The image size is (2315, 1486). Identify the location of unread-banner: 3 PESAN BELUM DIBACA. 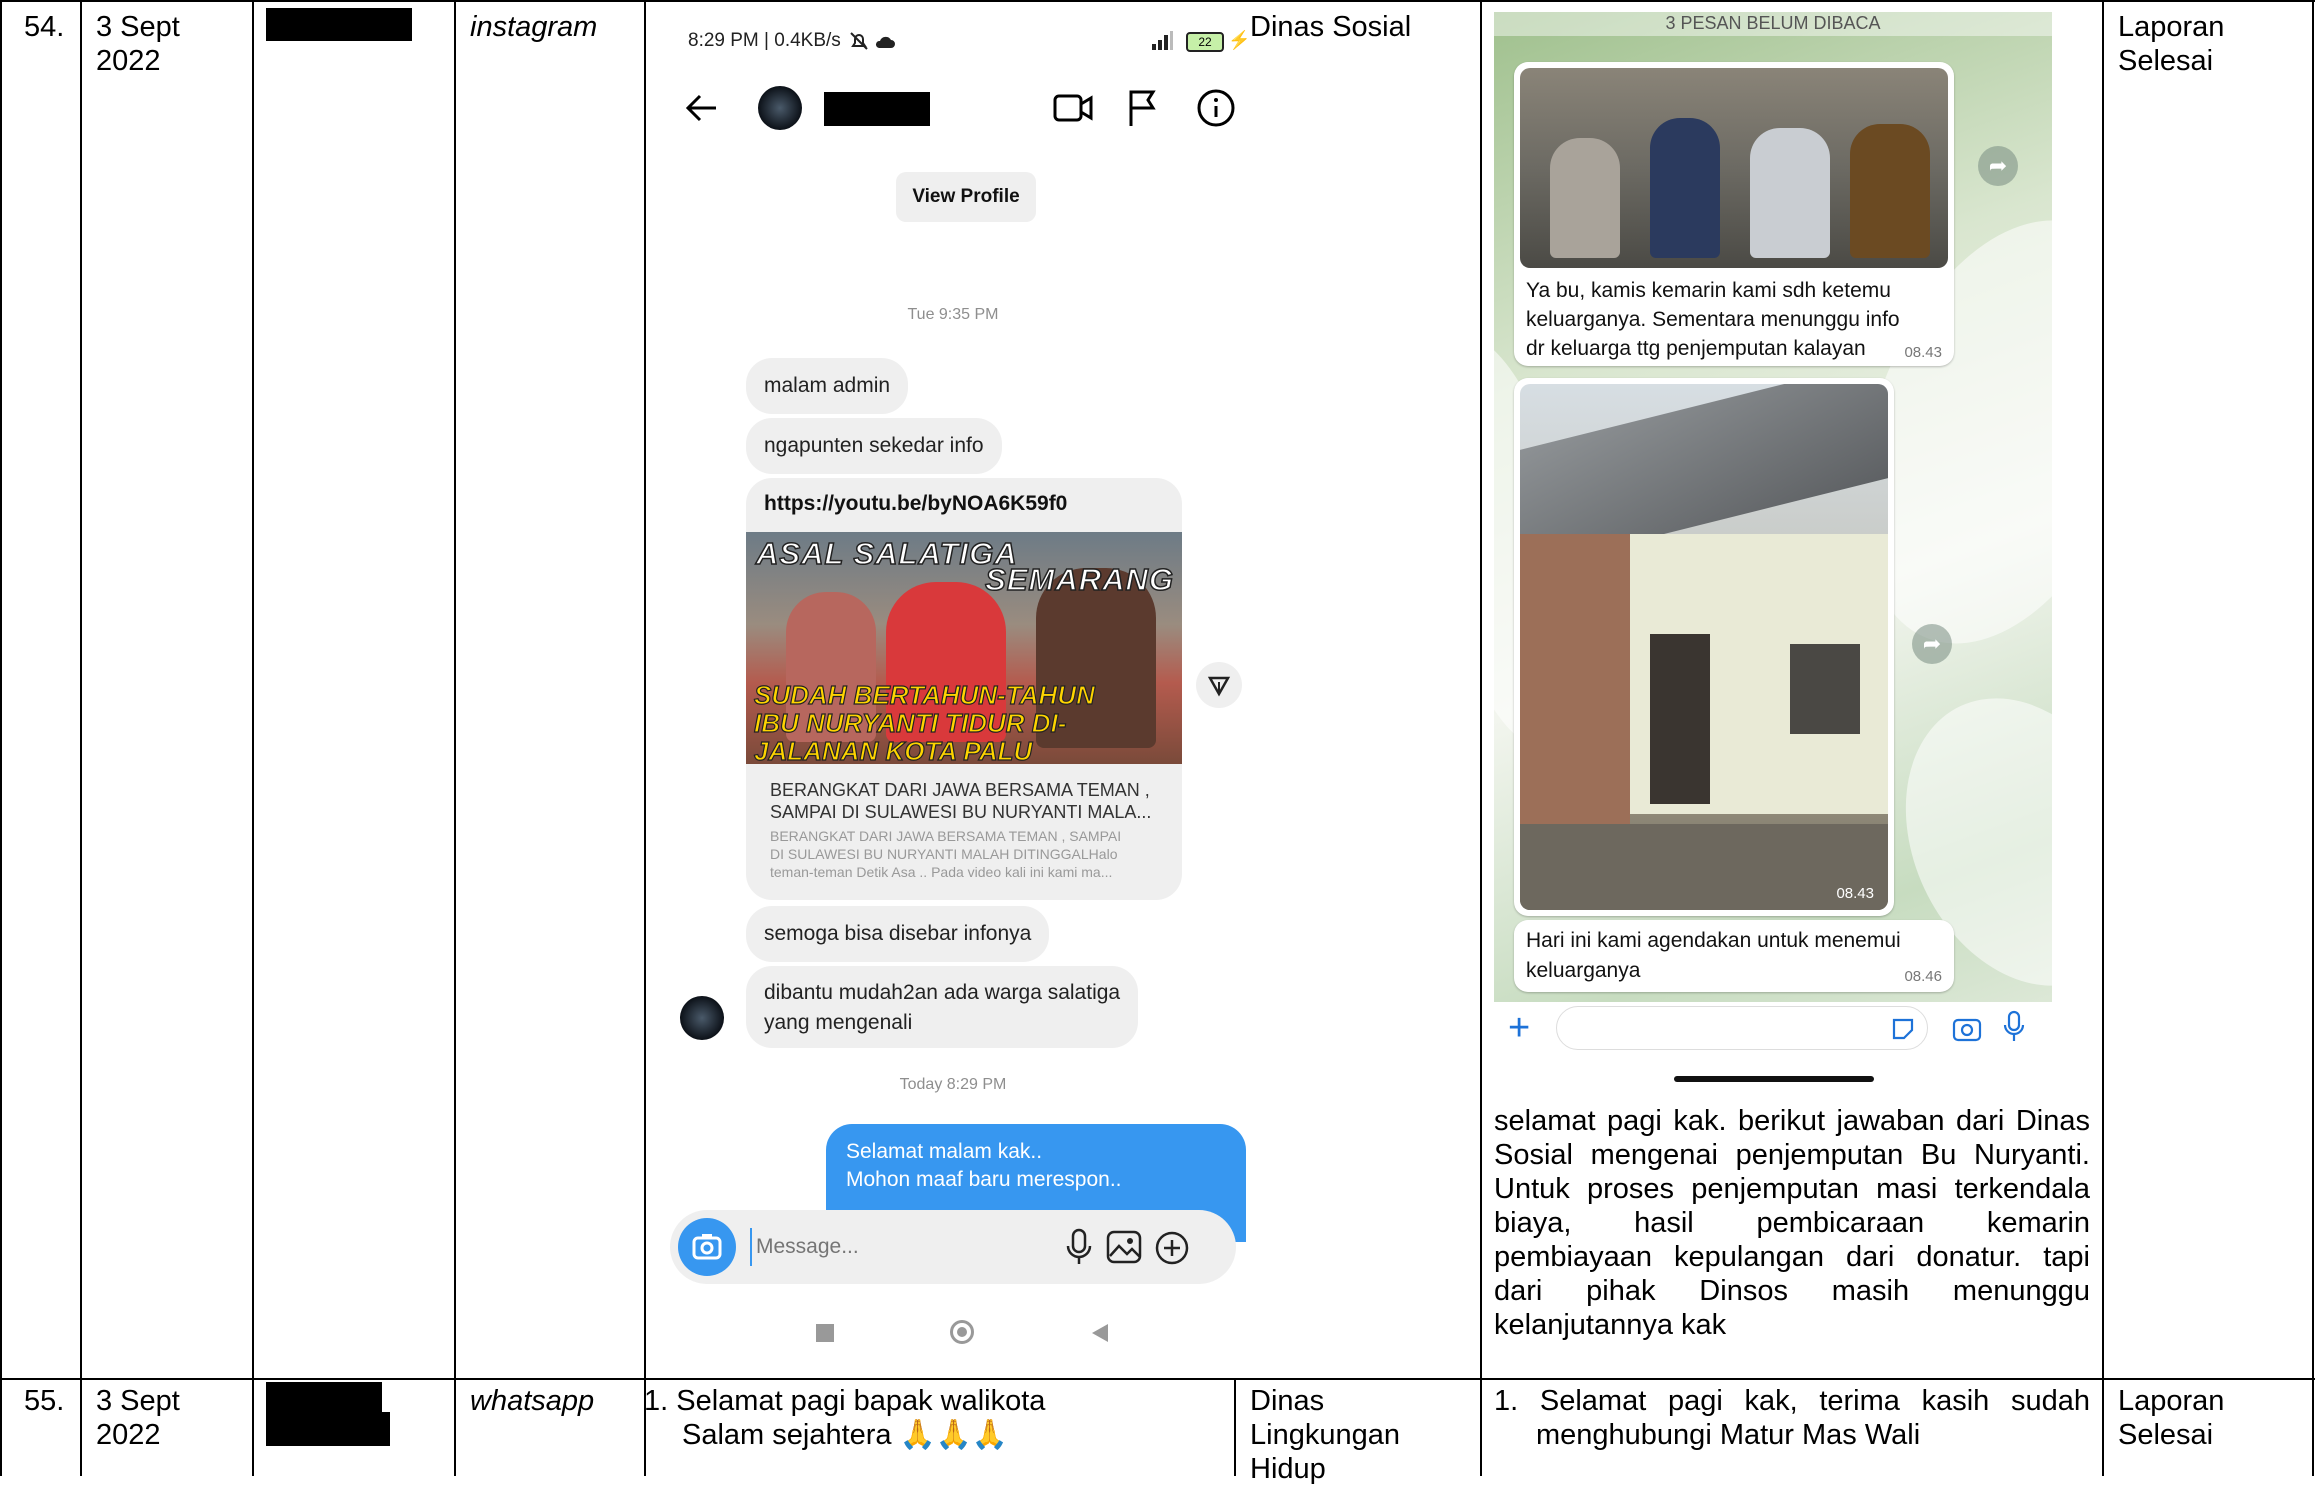
(1773, 24).